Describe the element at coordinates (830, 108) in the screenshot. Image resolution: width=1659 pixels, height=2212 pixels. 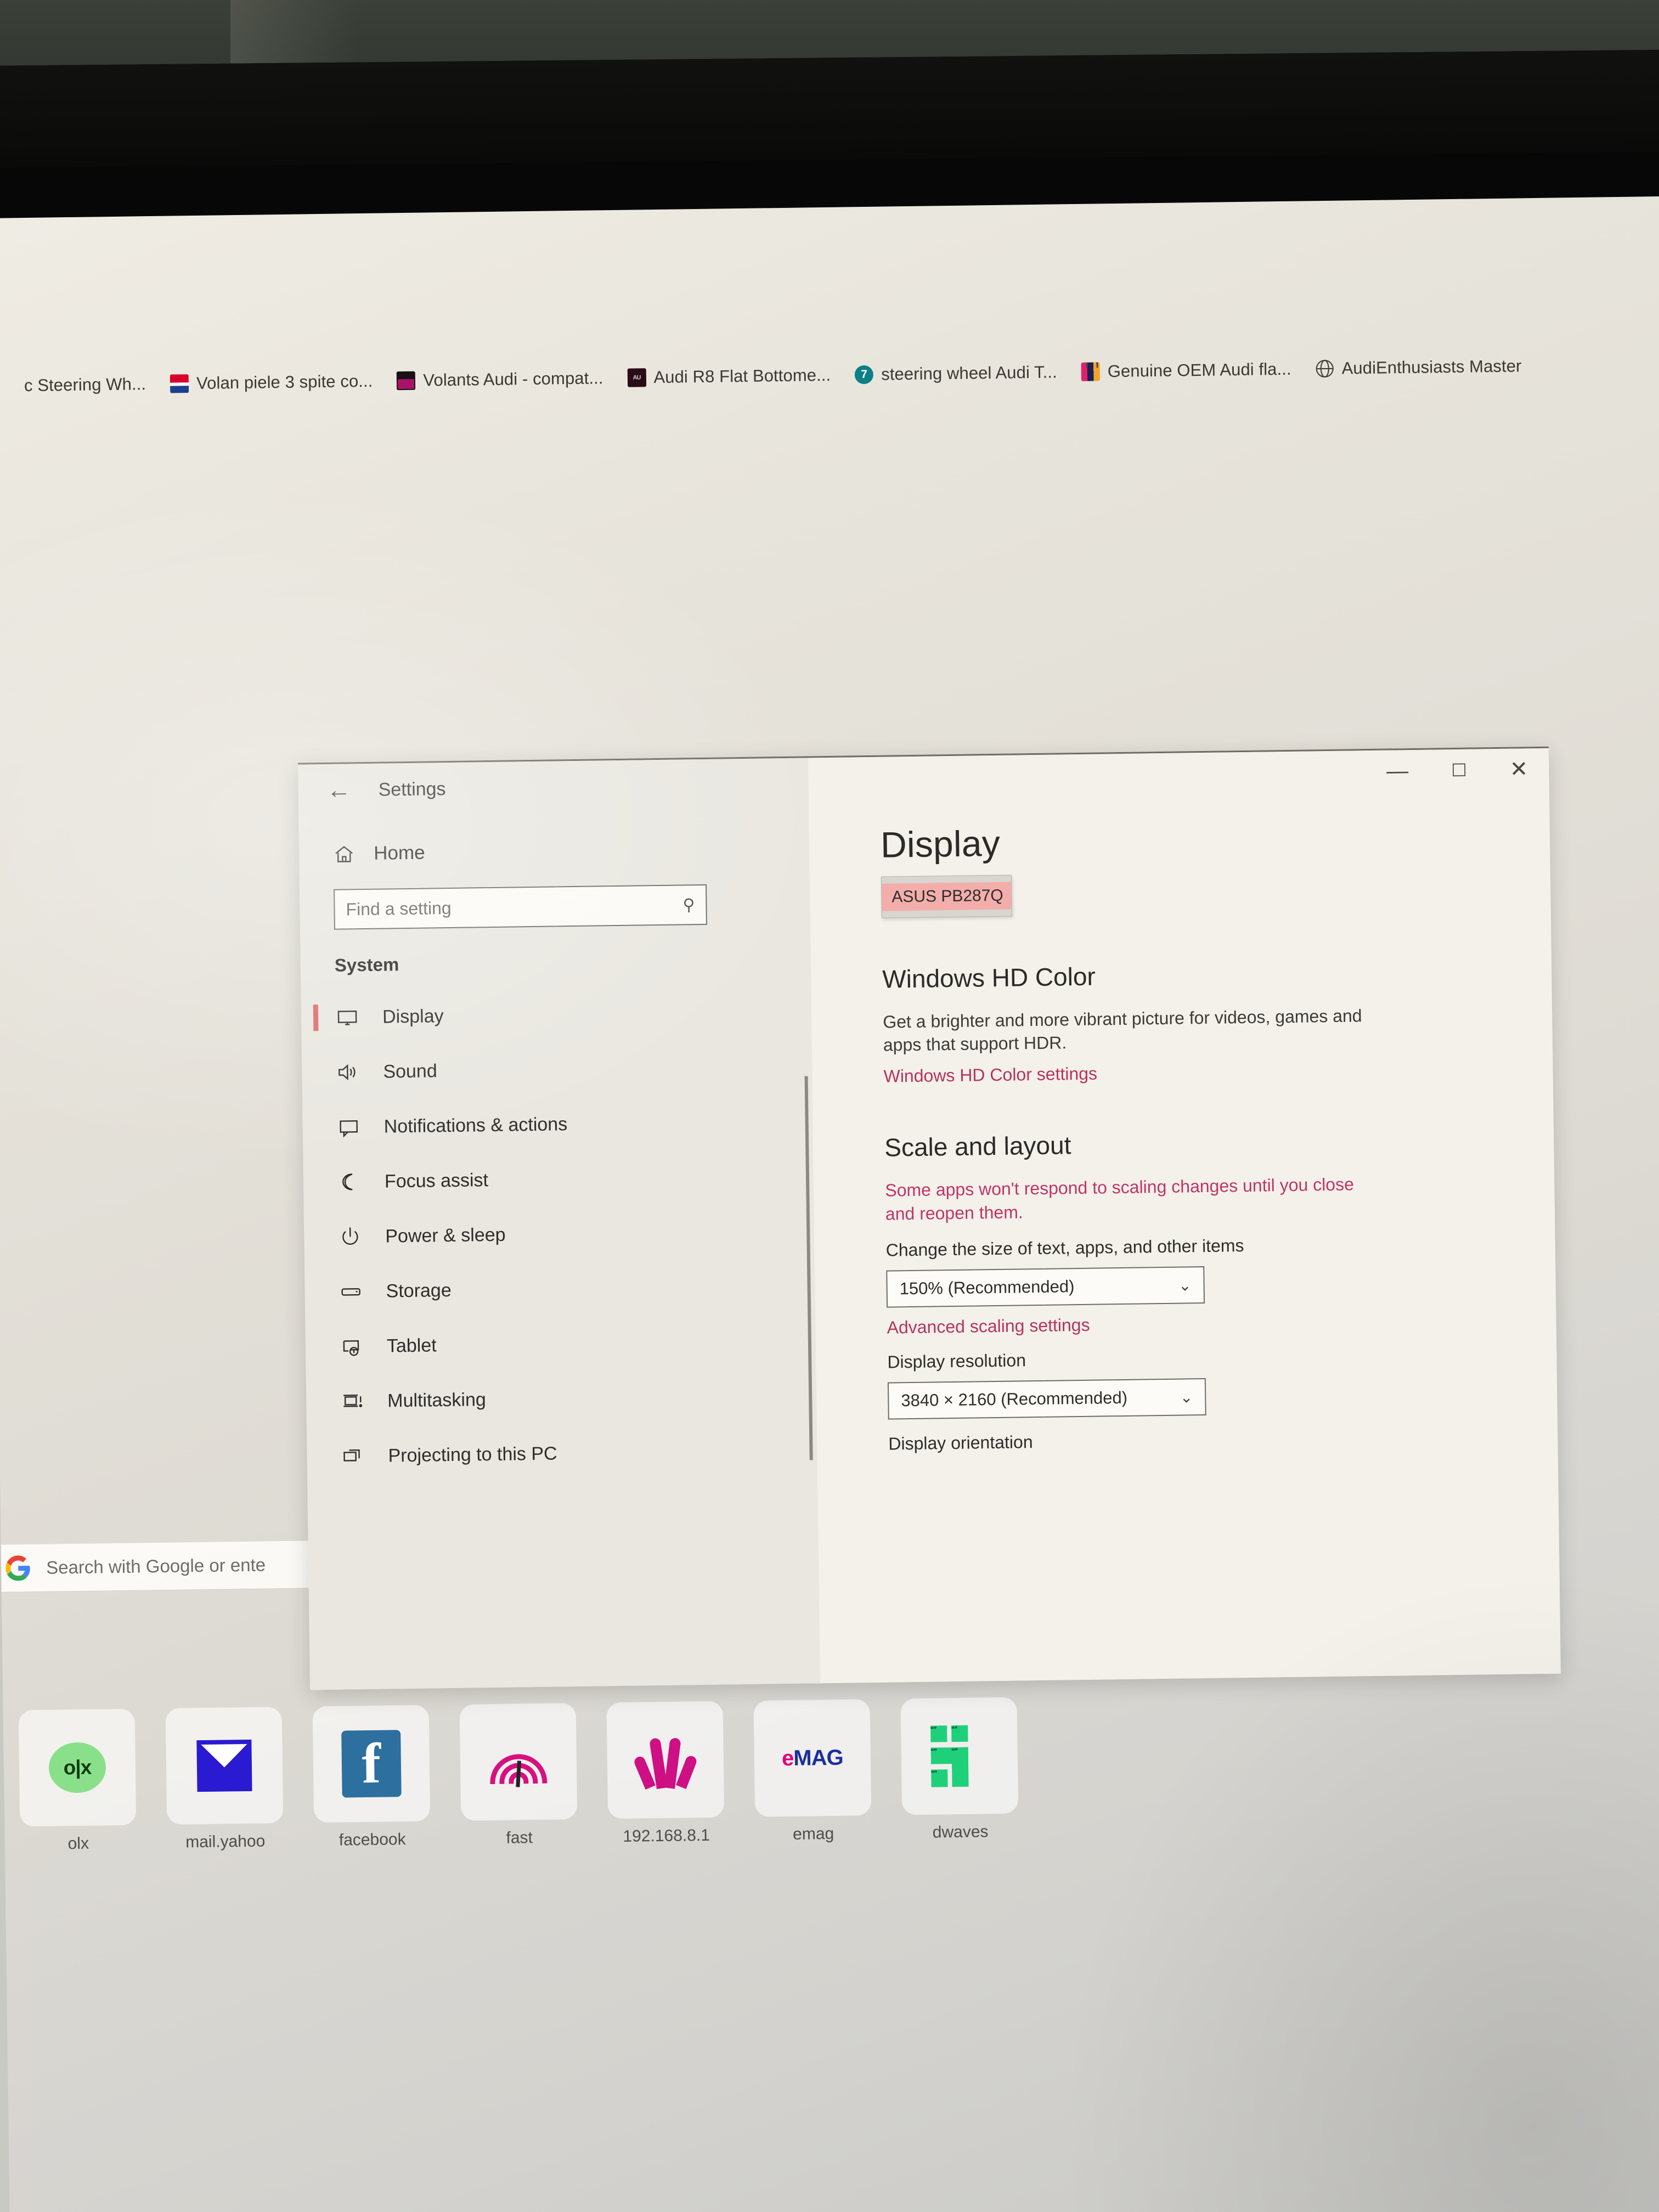
I see `bezel-sheen` at that location.